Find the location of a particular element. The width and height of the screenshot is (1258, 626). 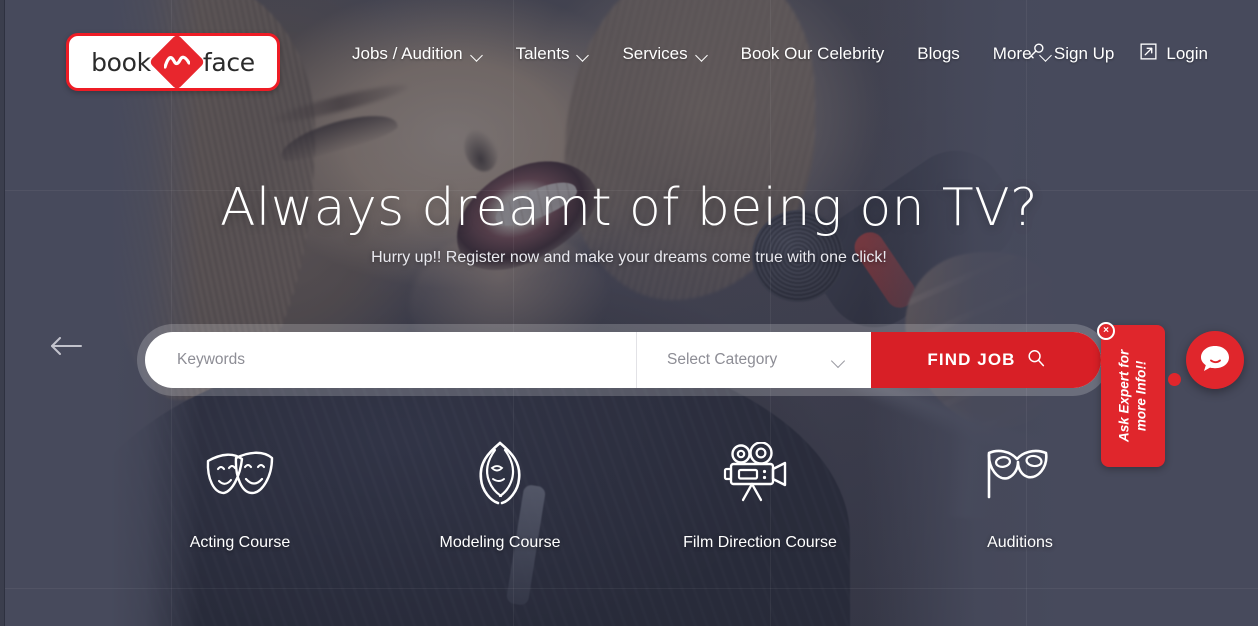

nav-label: Book Our Celebrity is located at coordinates (812, 53).